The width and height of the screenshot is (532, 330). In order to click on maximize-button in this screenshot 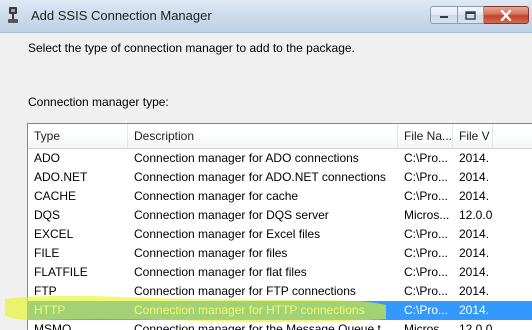, I will do `click(471, 15)`.